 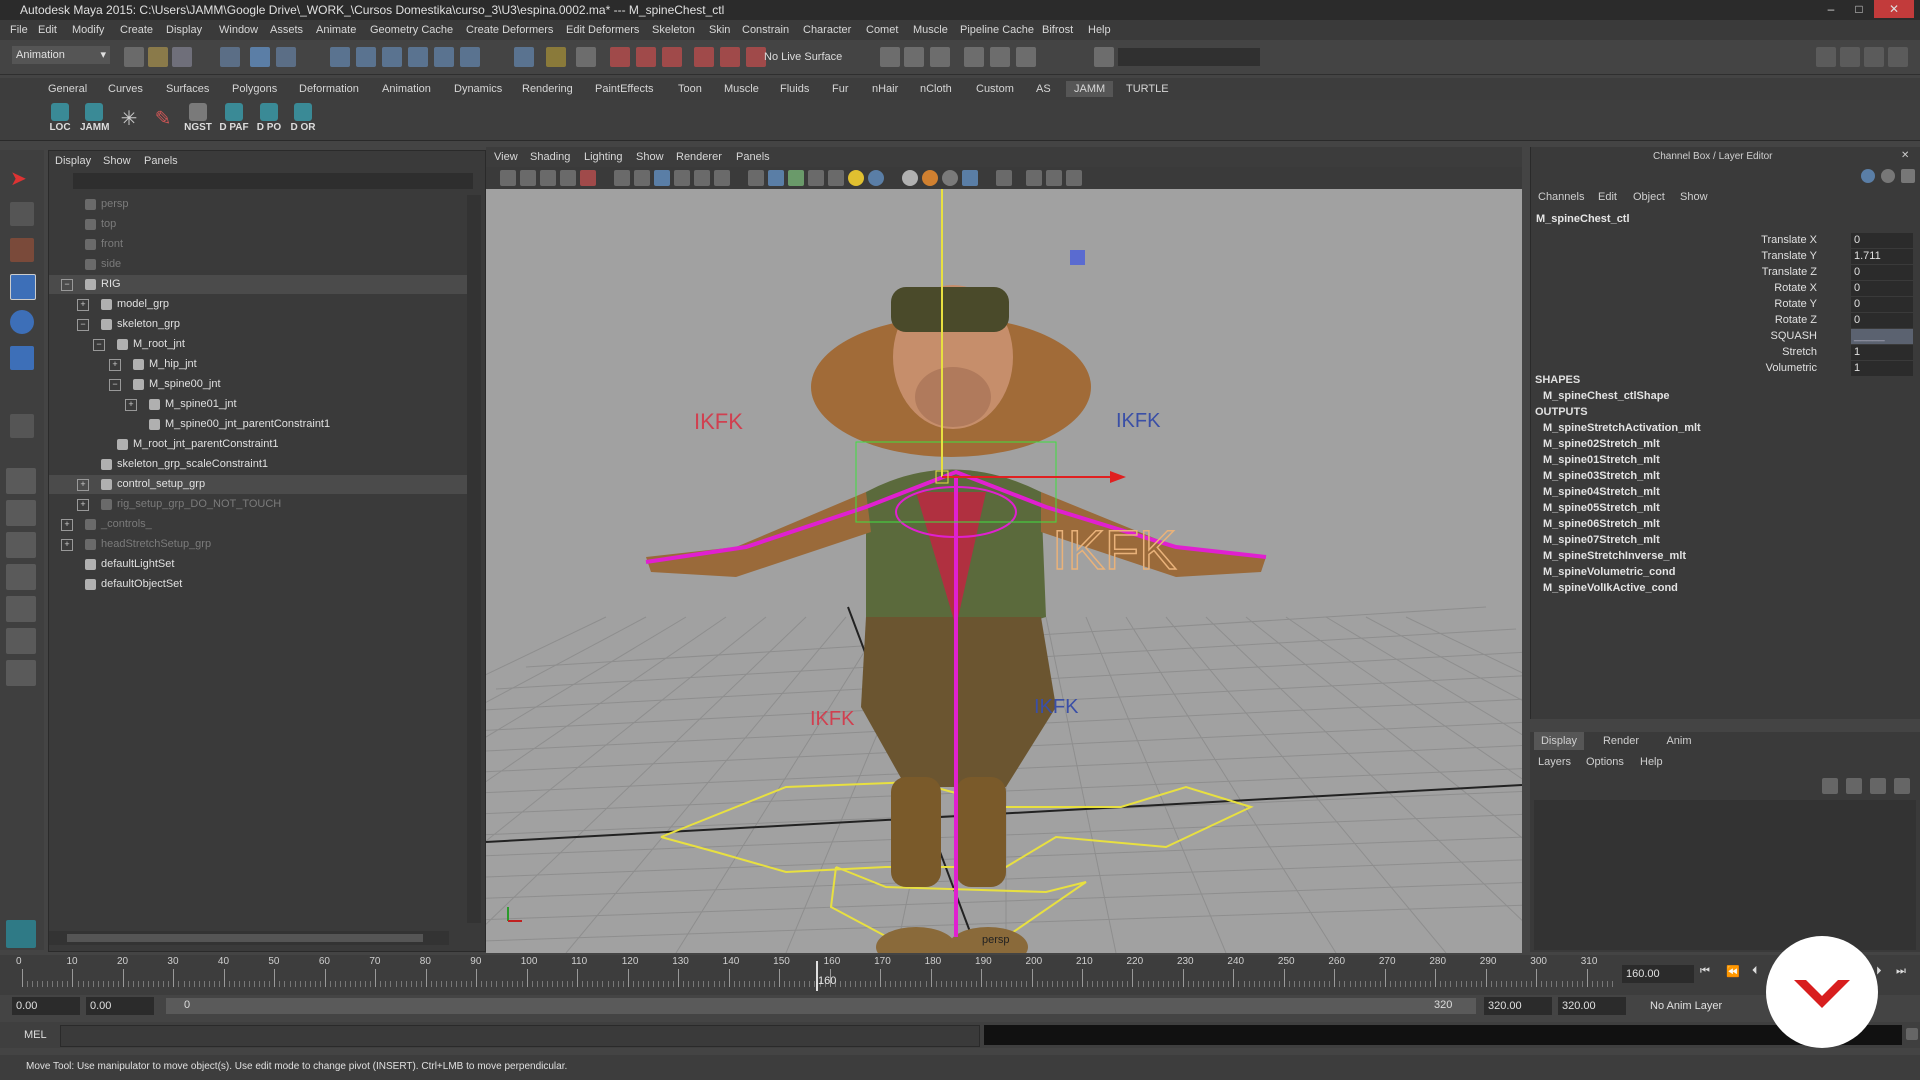 What do you see at coordinates (1826, 57) in the screenshot?
I see `layout-single-icon` at bounding box center [1826, 57].